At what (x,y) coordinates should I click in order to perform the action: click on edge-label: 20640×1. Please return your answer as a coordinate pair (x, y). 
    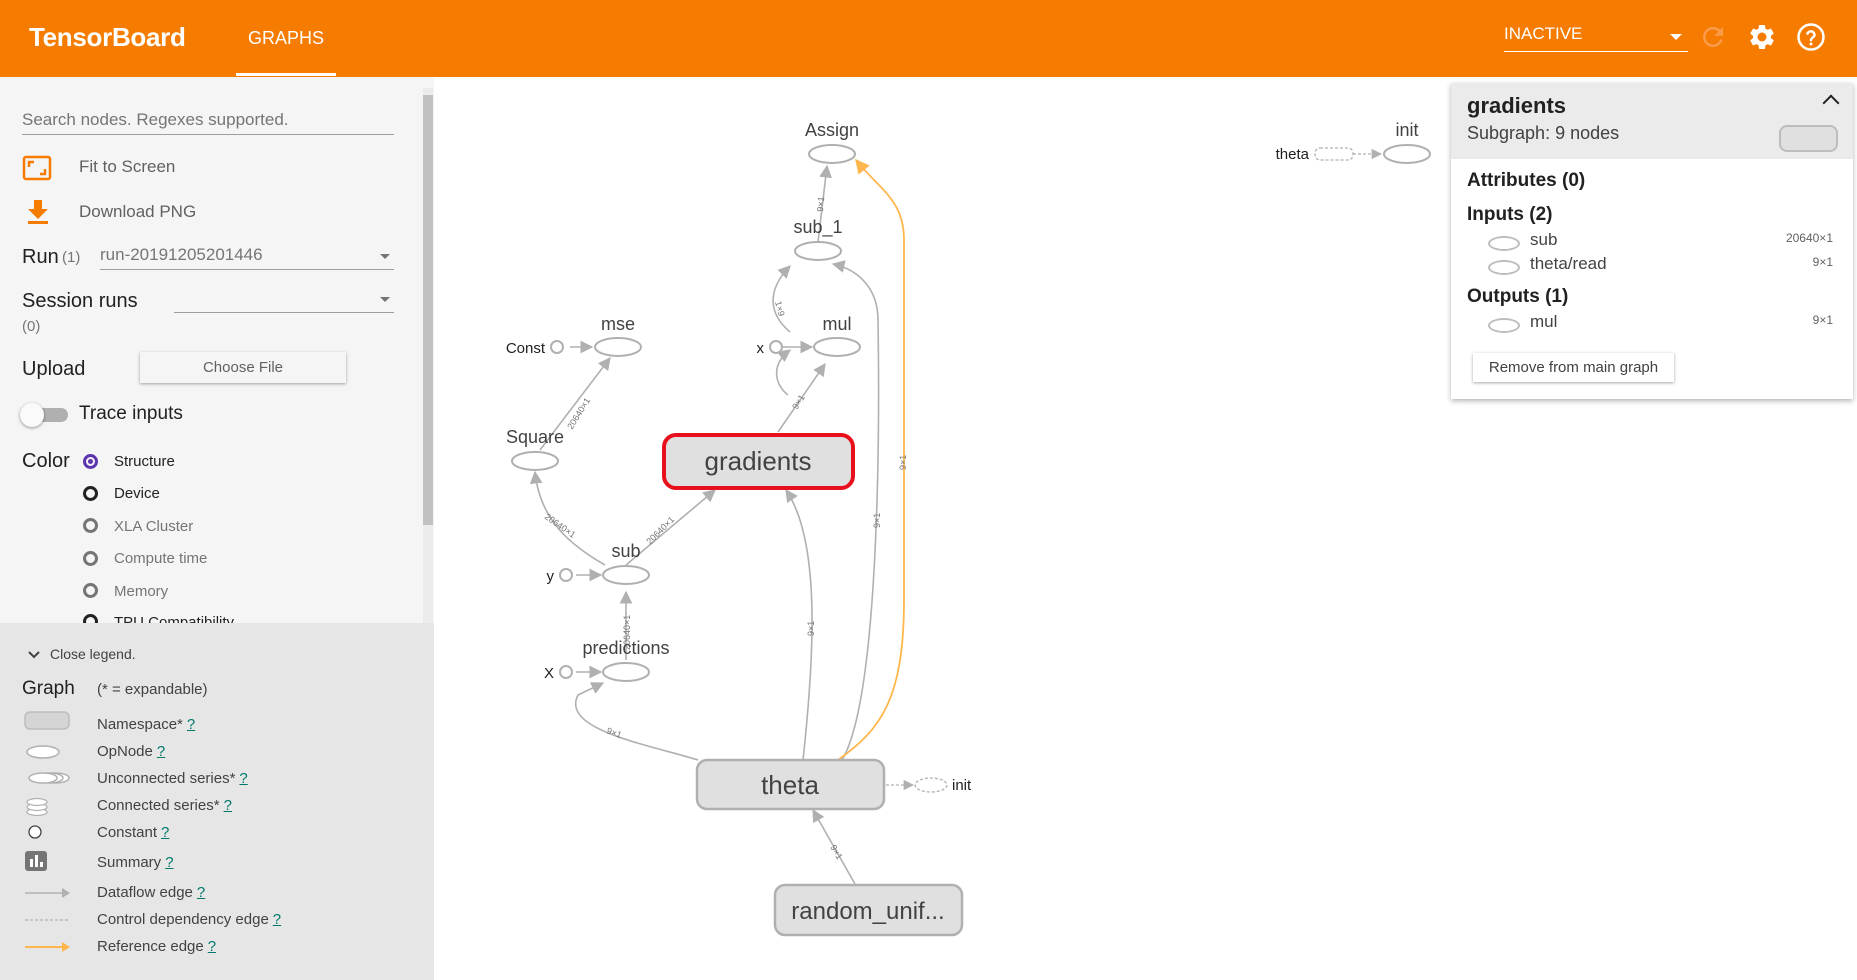
    Looking at the image, I should click on (578, 413).